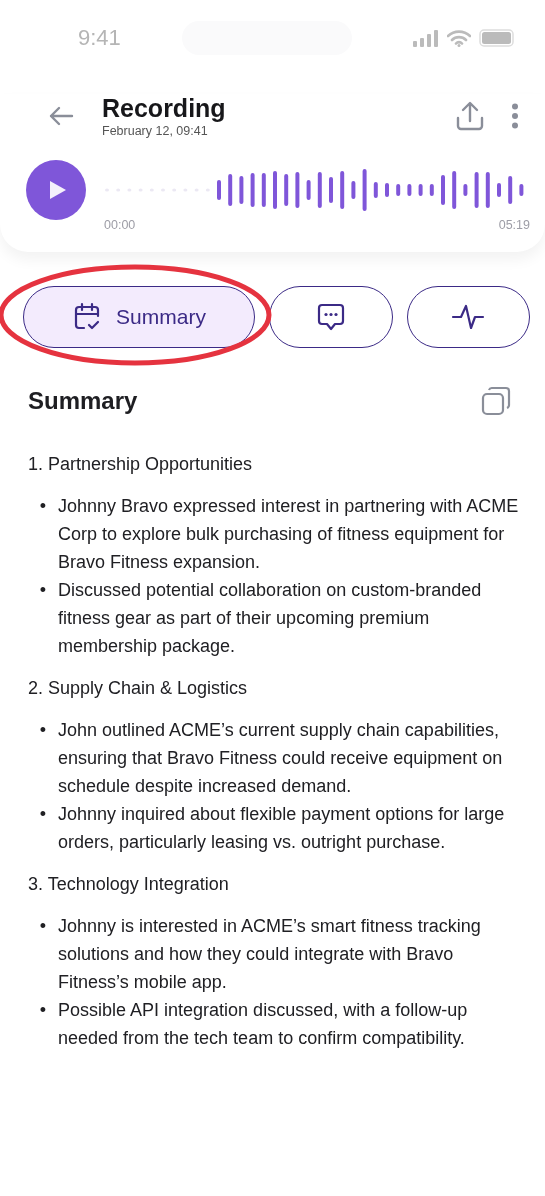 The width and height of the screenshot is (545, 1196). Describe the element at coordinates (468, 317) in the screenshot. I see `pulse-icon` at that location.